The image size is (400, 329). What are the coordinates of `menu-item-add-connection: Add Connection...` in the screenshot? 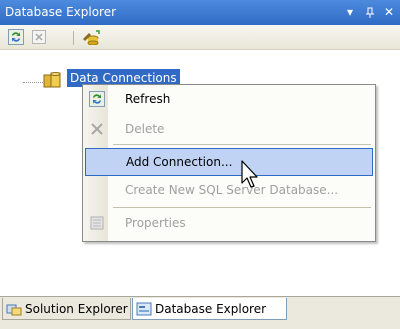 It's located at (229, 162).